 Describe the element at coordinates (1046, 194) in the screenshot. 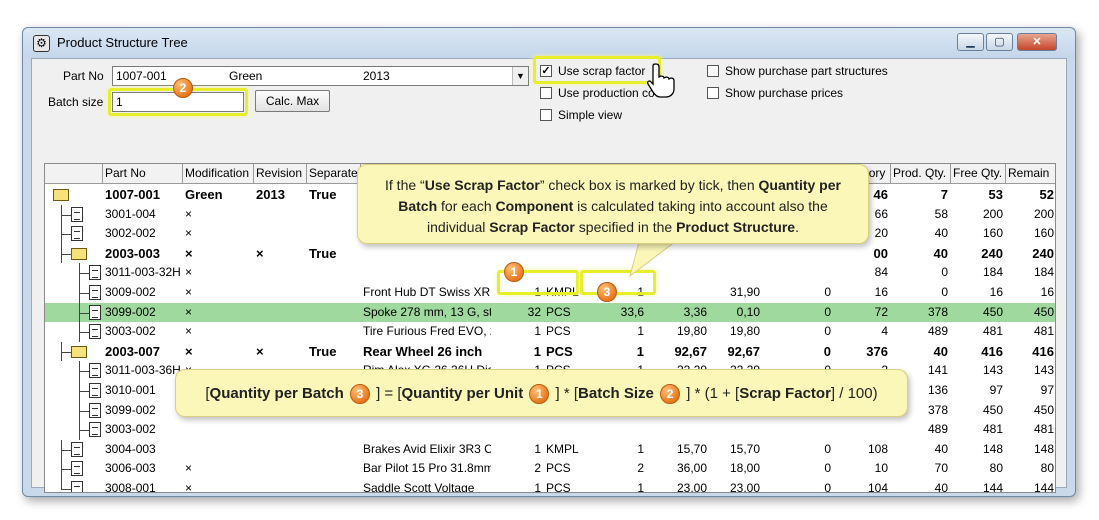

I see `cell-remain: 52` at that location.